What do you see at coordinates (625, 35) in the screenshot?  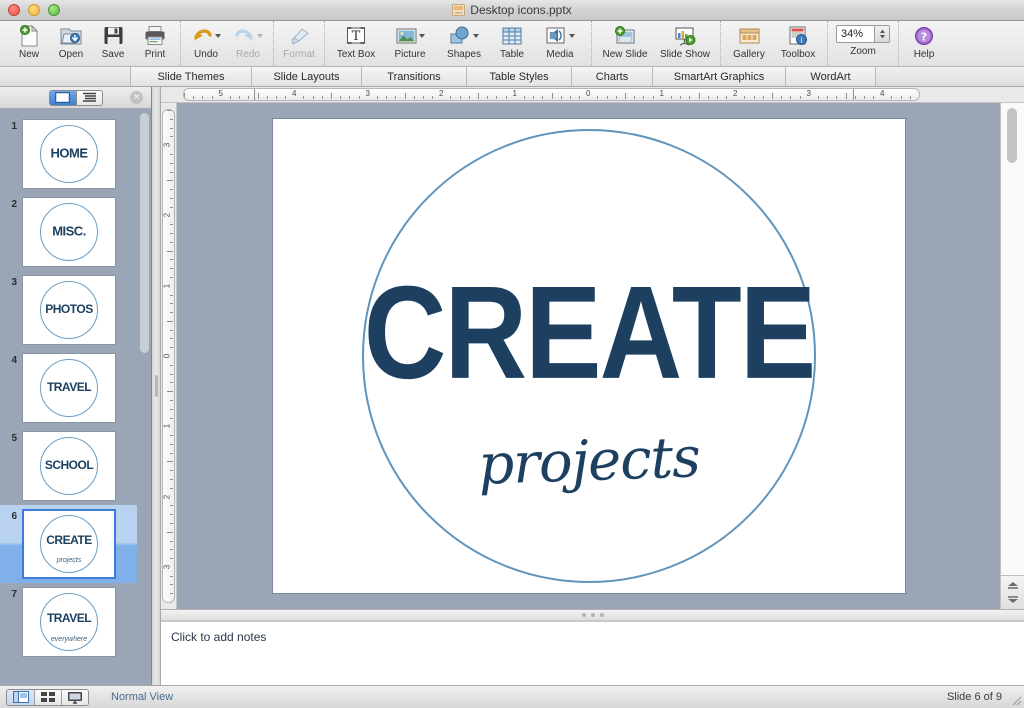 I see `new-slide-icon` at bounding box center [625, 35].